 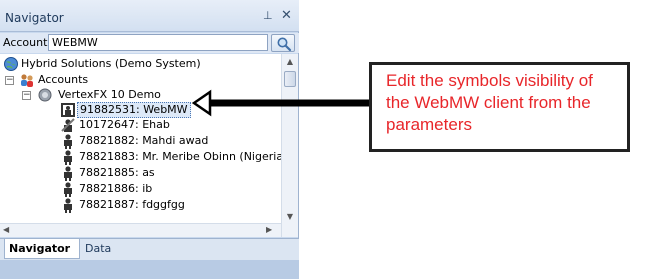 I want to click on client-row: 78821883: Mr. Meribe Obinn (Nigeria), so click(x=140, y=157).